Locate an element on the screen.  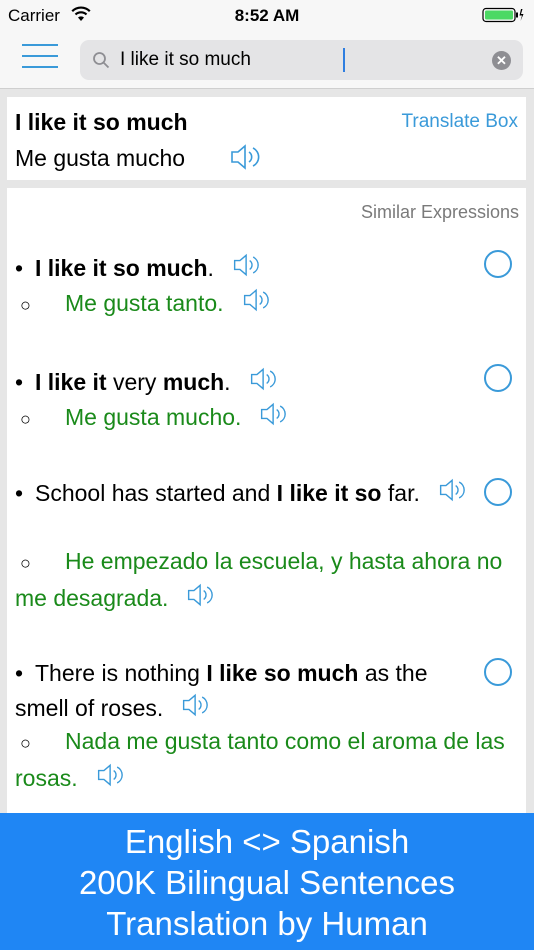
banner-line-2: 200K Bilingual Sentences is located at coordinates (267, 882).